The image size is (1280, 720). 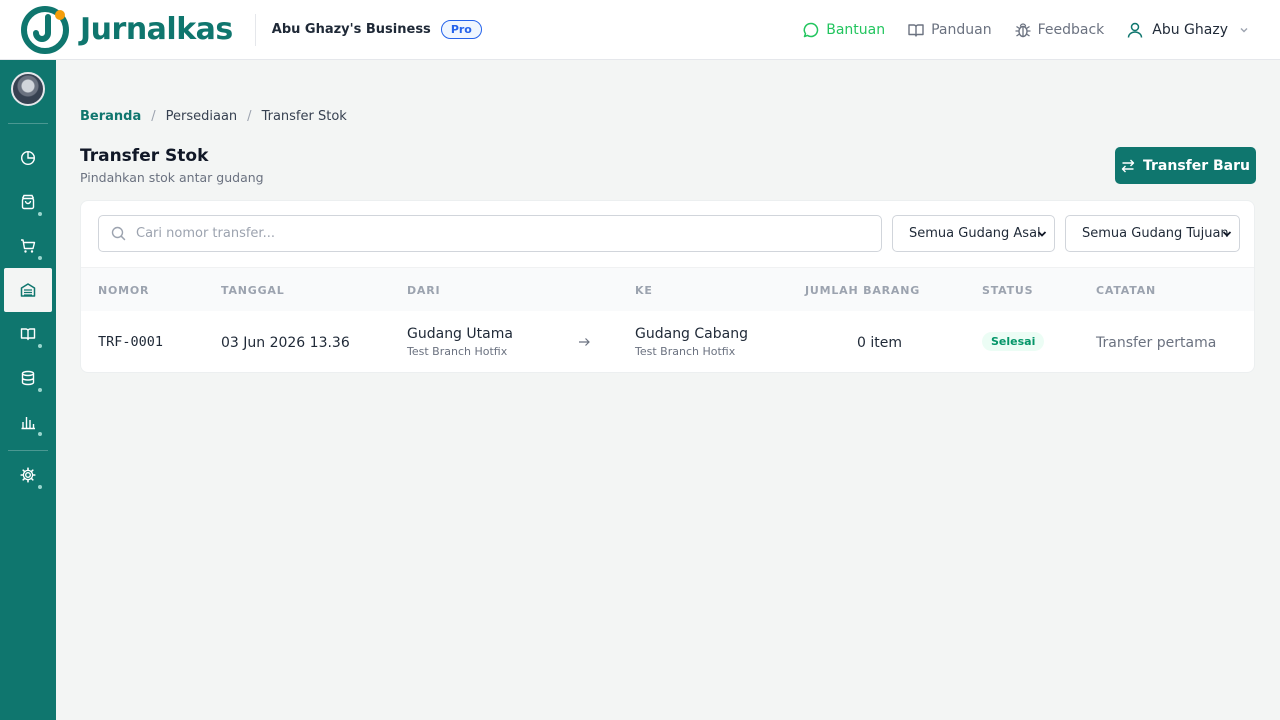 I want to click on business-name: Abu Ghazy's Business, so click(x=351, y=29).